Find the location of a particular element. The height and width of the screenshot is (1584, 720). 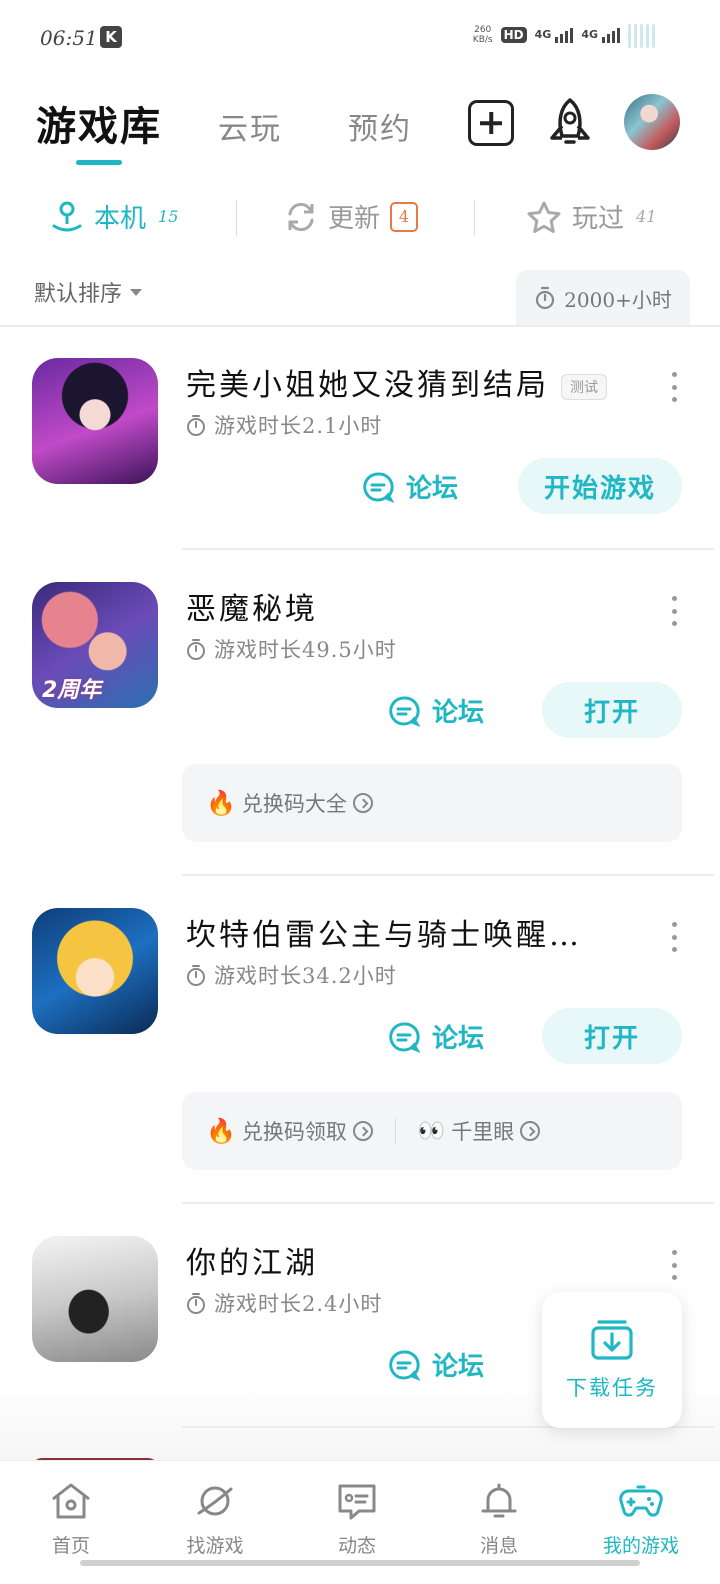

redeem-code-link: 🔥 兑换码领取 is located at coordinates (289, 1131).